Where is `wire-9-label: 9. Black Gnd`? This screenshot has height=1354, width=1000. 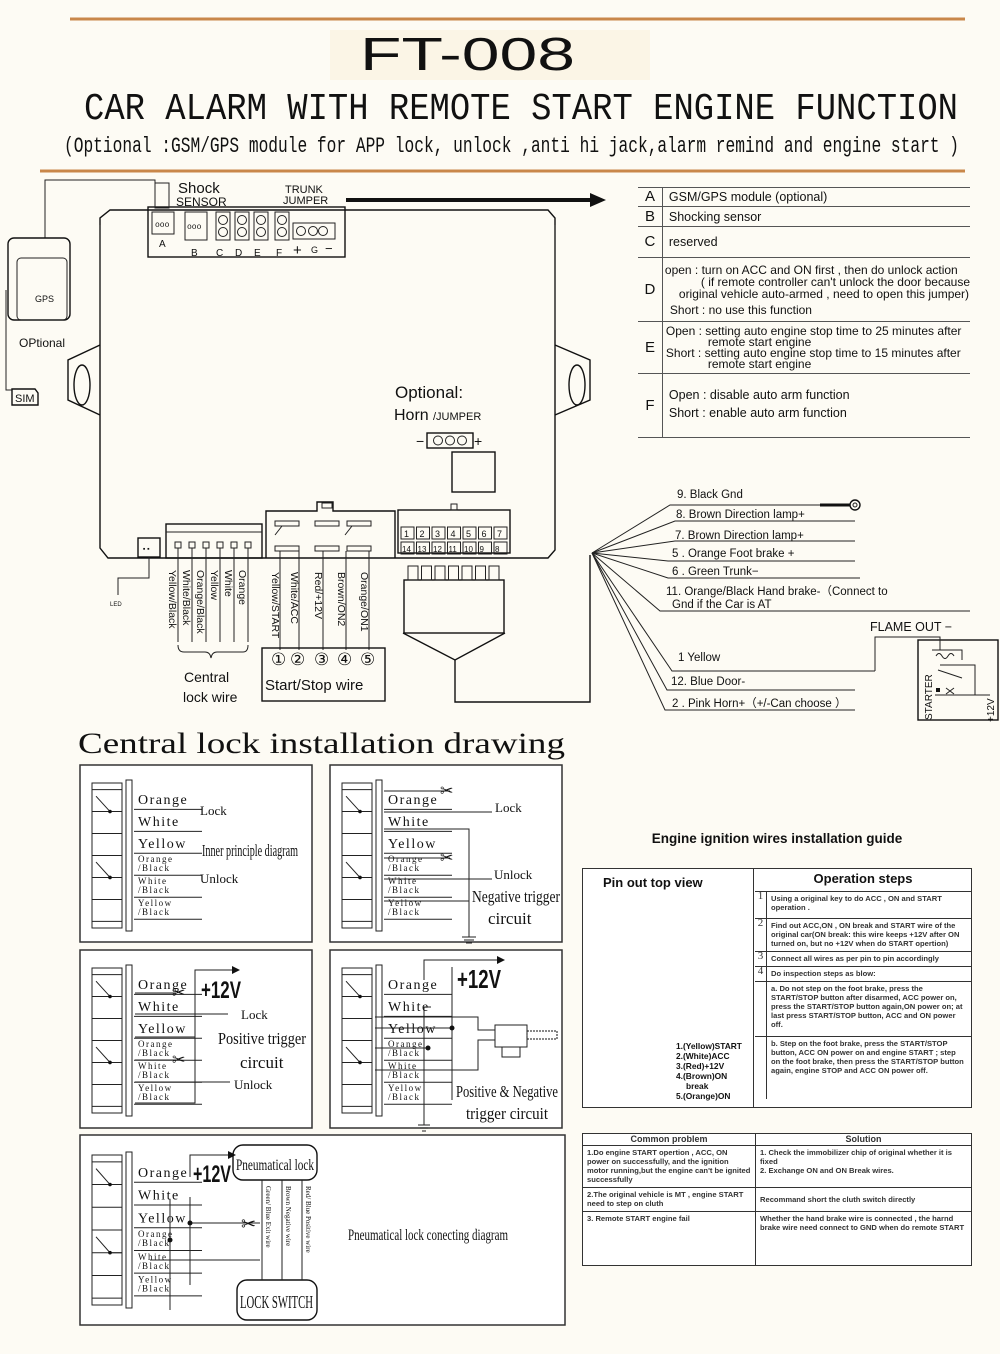
wire-9-label: 9. Black Gnd is located at coordinates (710, 495).